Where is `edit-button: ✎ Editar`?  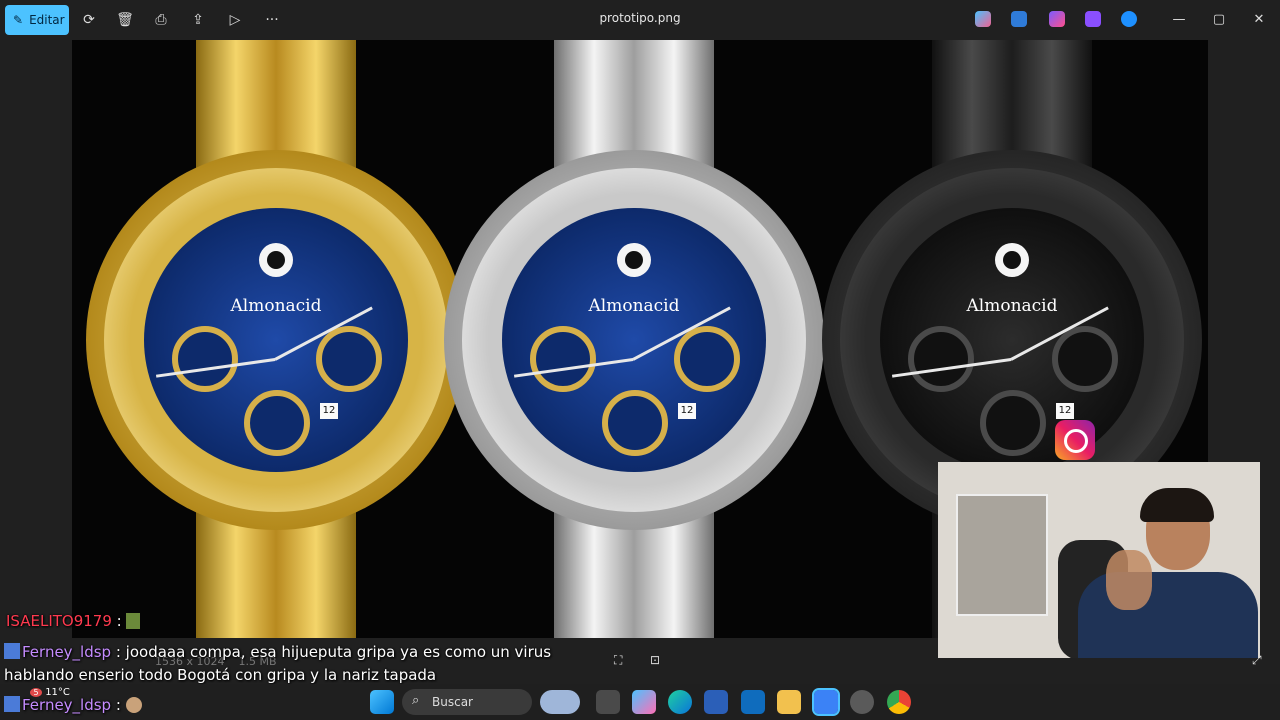
edit-button: ✎ Editar is located at coordinates (37, 20).